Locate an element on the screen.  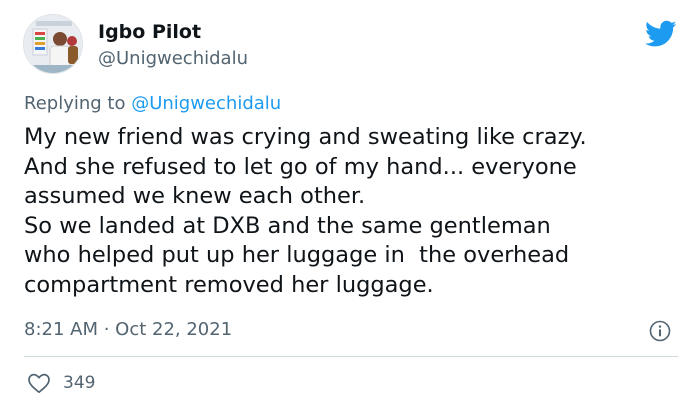
avatar-image is located at coordinates (53, 44).